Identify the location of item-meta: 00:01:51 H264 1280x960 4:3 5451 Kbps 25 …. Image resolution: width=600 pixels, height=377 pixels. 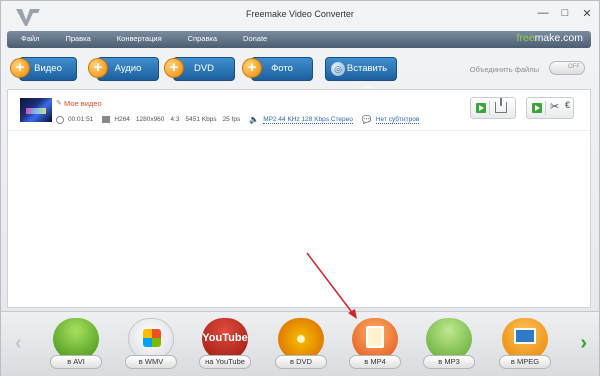
(238, 119).